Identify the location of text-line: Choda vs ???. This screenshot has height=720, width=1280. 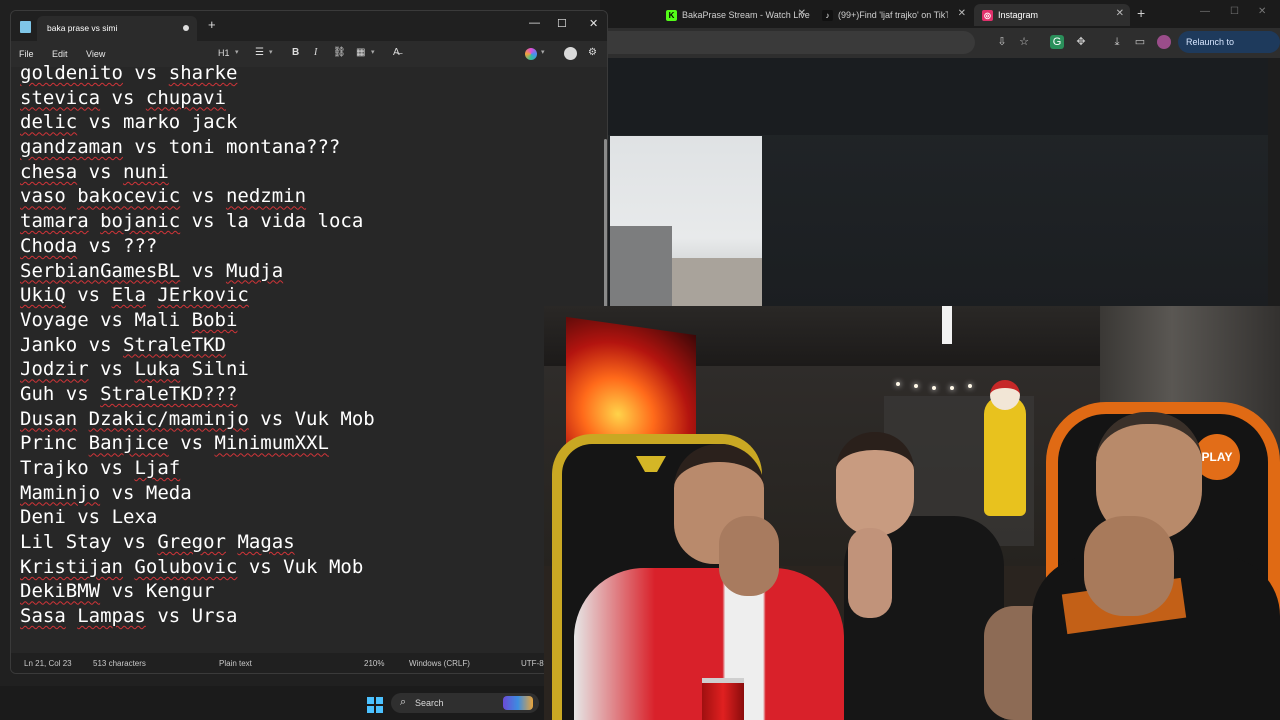
(197, 246).